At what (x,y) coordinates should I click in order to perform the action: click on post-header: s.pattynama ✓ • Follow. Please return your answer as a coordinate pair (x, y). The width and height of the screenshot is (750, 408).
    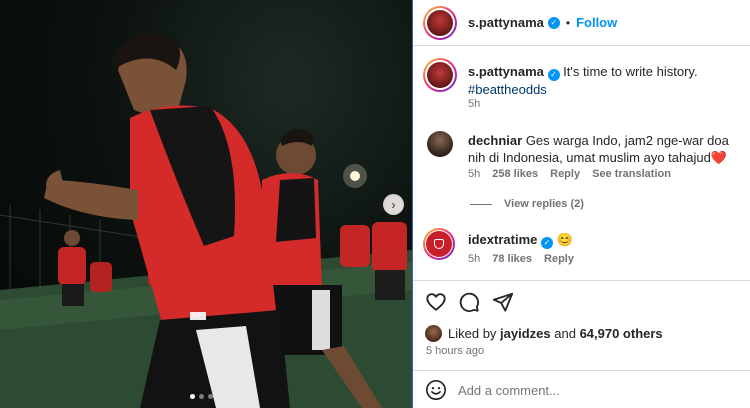
    Looking at the image, I should click on (581, 23).